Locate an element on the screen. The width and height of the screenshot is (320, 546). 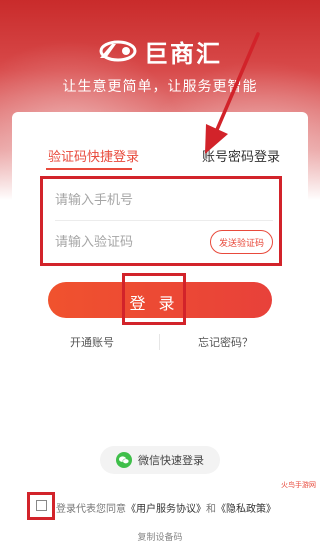
code-row: 发送验证码 is located at coordinates (164, 242).